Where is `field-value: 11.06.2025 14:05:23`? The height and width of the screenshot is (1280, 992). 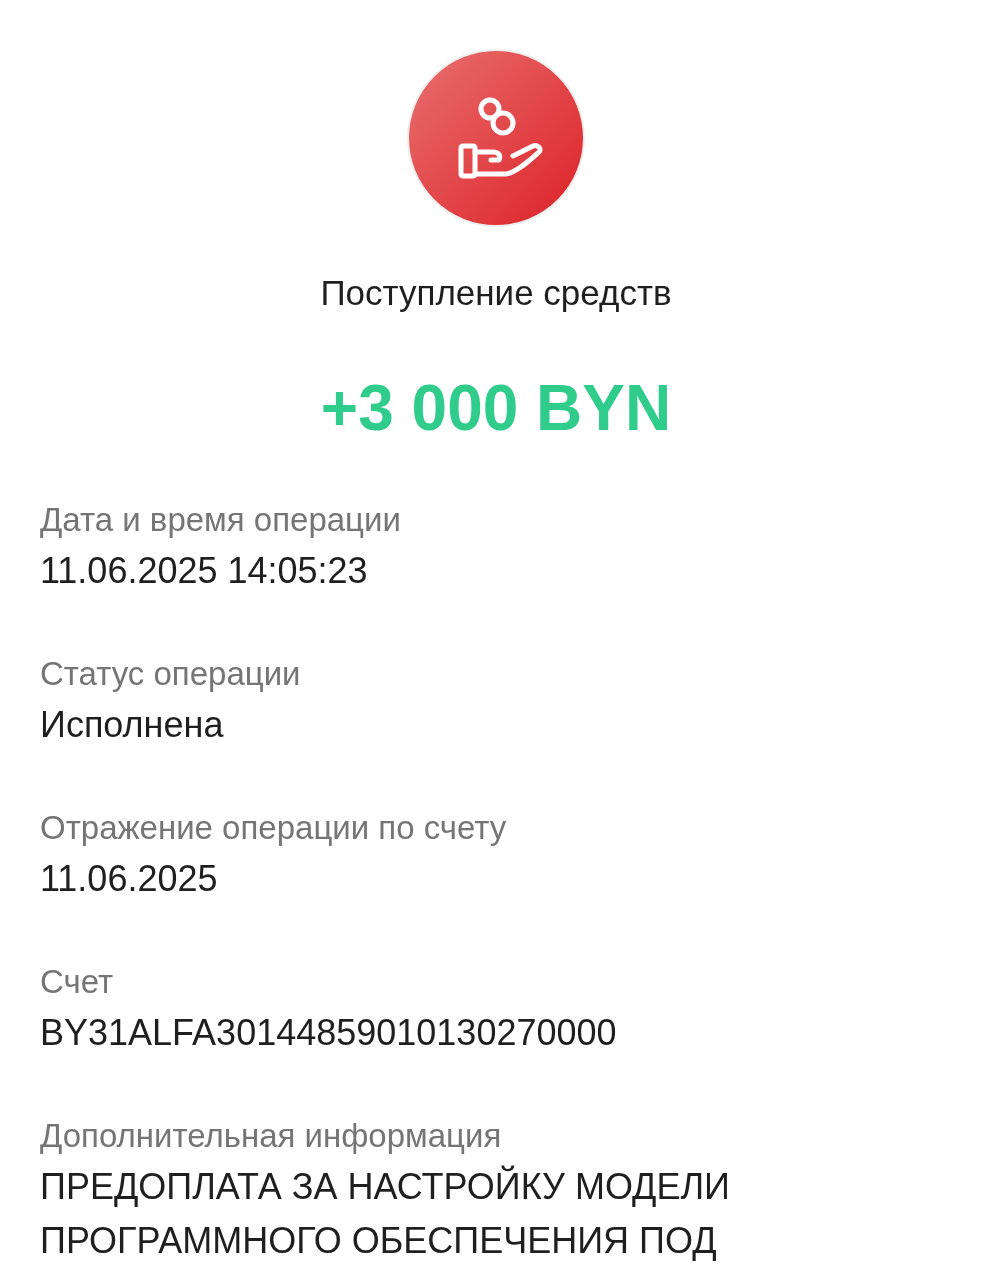 field-value: 11.06.2025 14:05:23 is located at coordinates (204, 571).